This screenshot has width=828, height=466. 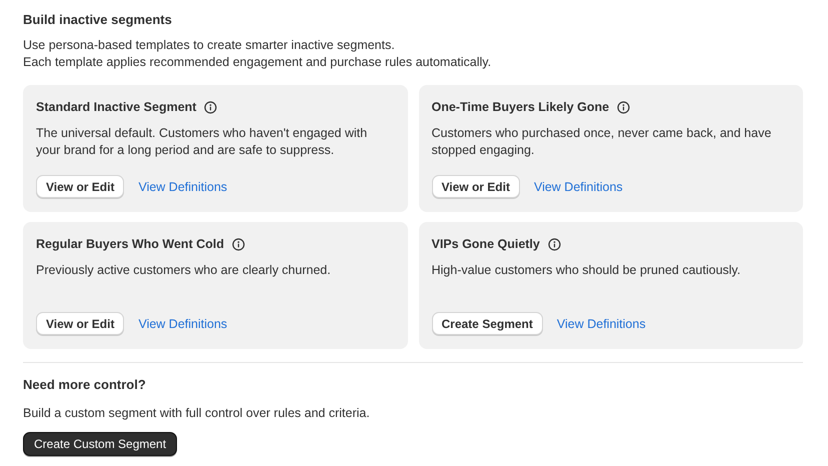 What do you see at coordinates (184, 270) in the screenshot?
I see `card-description: Previously active customers who are clearly churned.` at bounding box center [184, 270].